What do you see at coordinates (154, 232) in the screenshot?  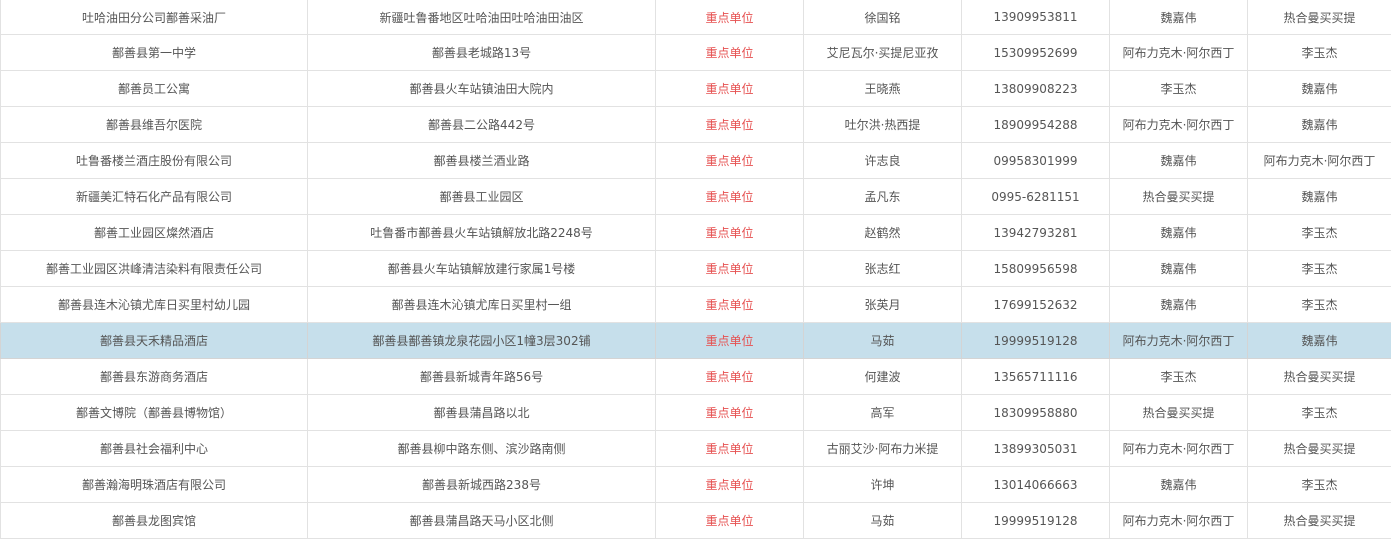 I see `unit-name-cell: 鄯善工业园区燦然酒店` at bounding box center [154, 232].